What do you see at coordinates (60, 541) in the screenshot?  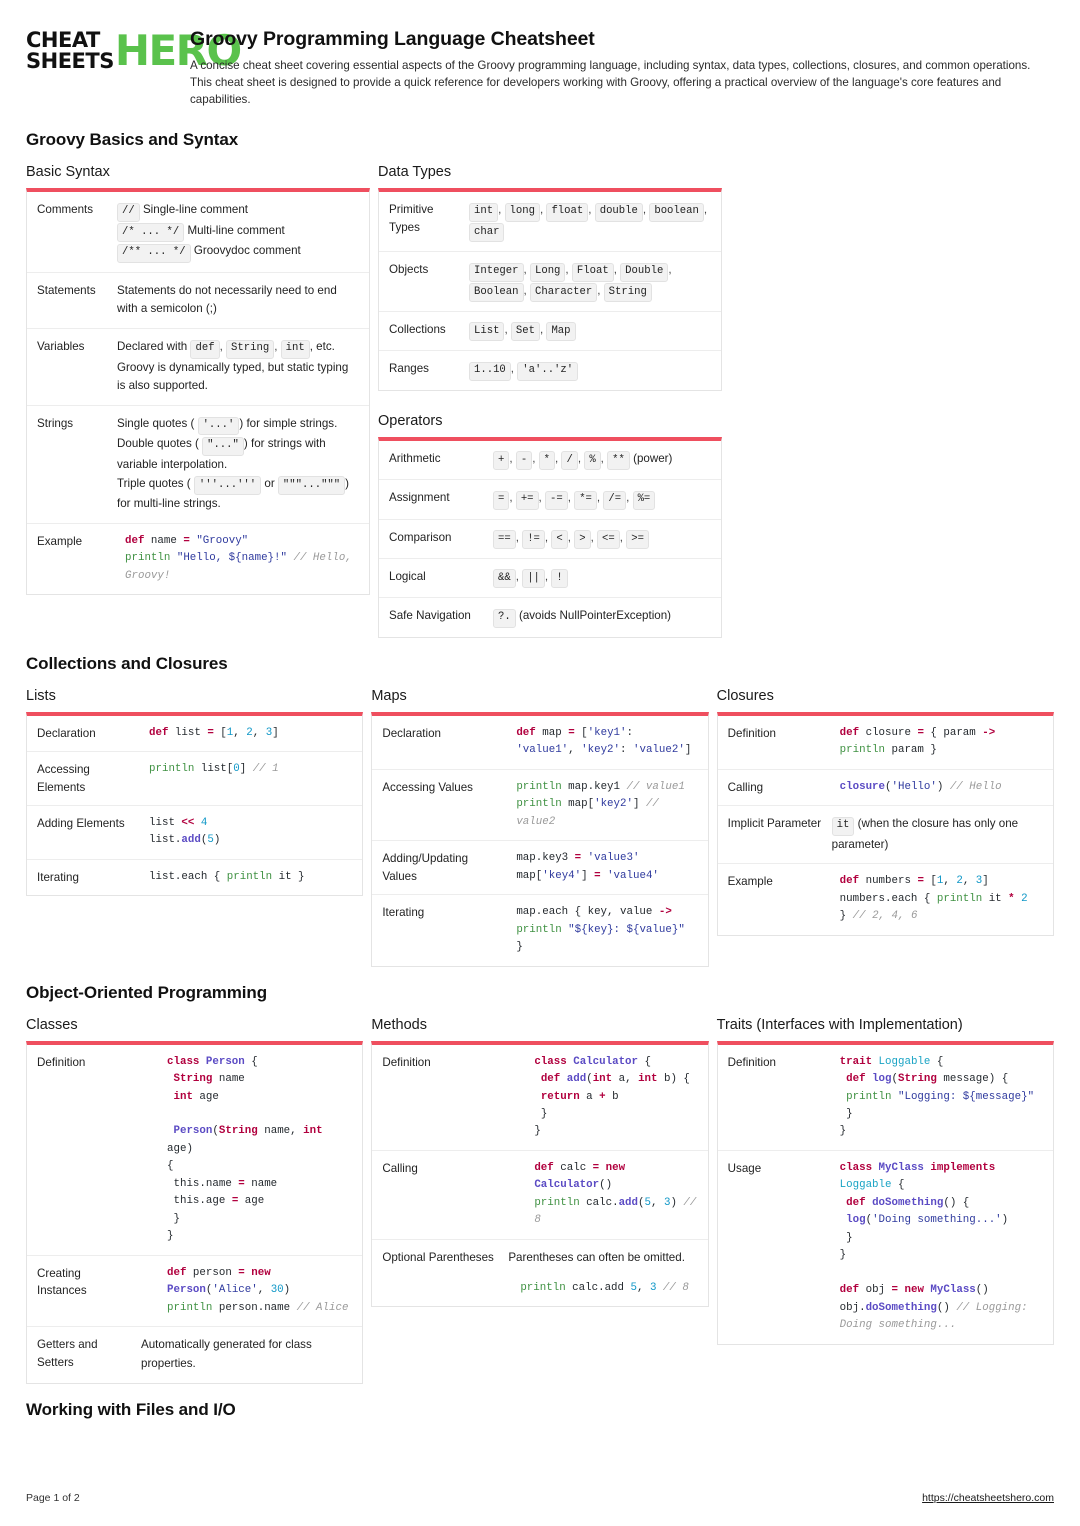 I see `row-label: Example` at bounding box center [60, 541].